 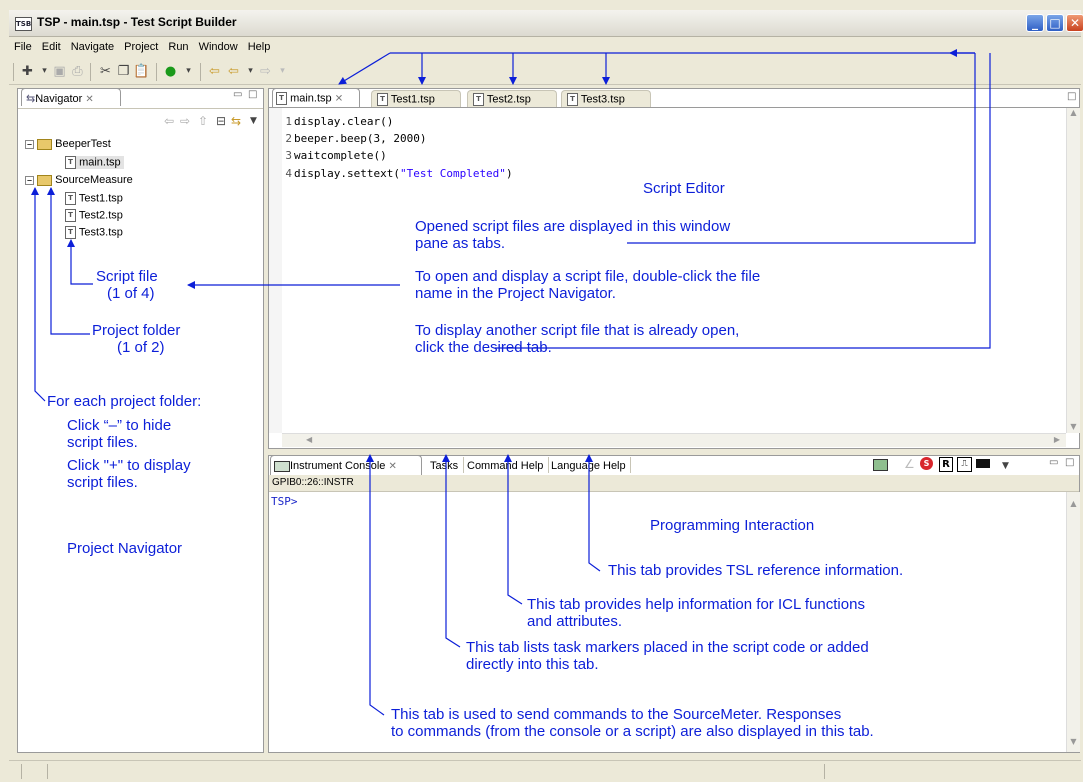 I want to click on arrow-tasks, so click(x=451, y=551).